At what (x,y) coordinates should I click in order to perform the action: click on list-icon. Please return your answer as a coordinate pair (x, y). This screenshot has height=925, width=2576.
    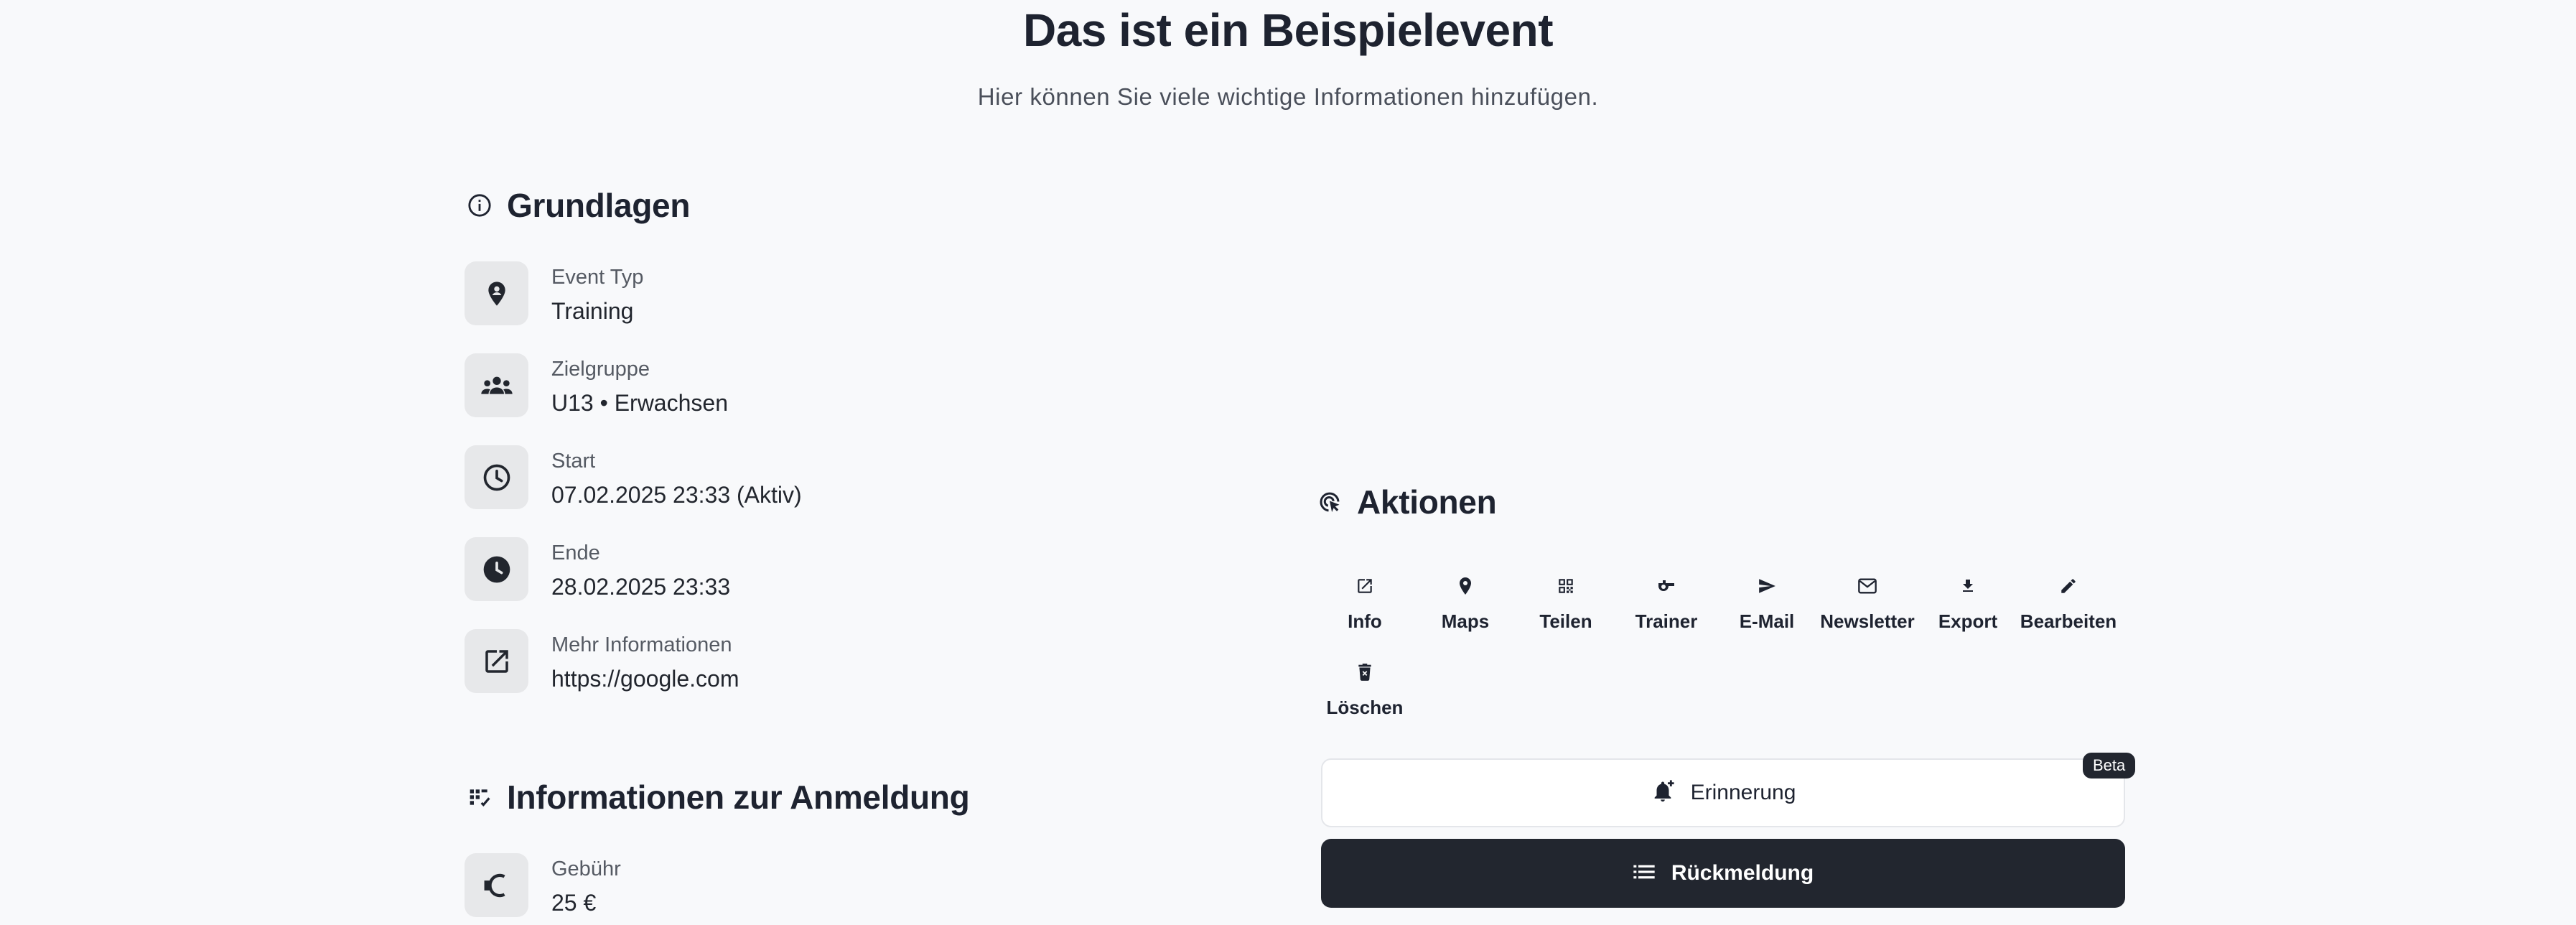
    Looking at the image, I should click on (1644, 874).